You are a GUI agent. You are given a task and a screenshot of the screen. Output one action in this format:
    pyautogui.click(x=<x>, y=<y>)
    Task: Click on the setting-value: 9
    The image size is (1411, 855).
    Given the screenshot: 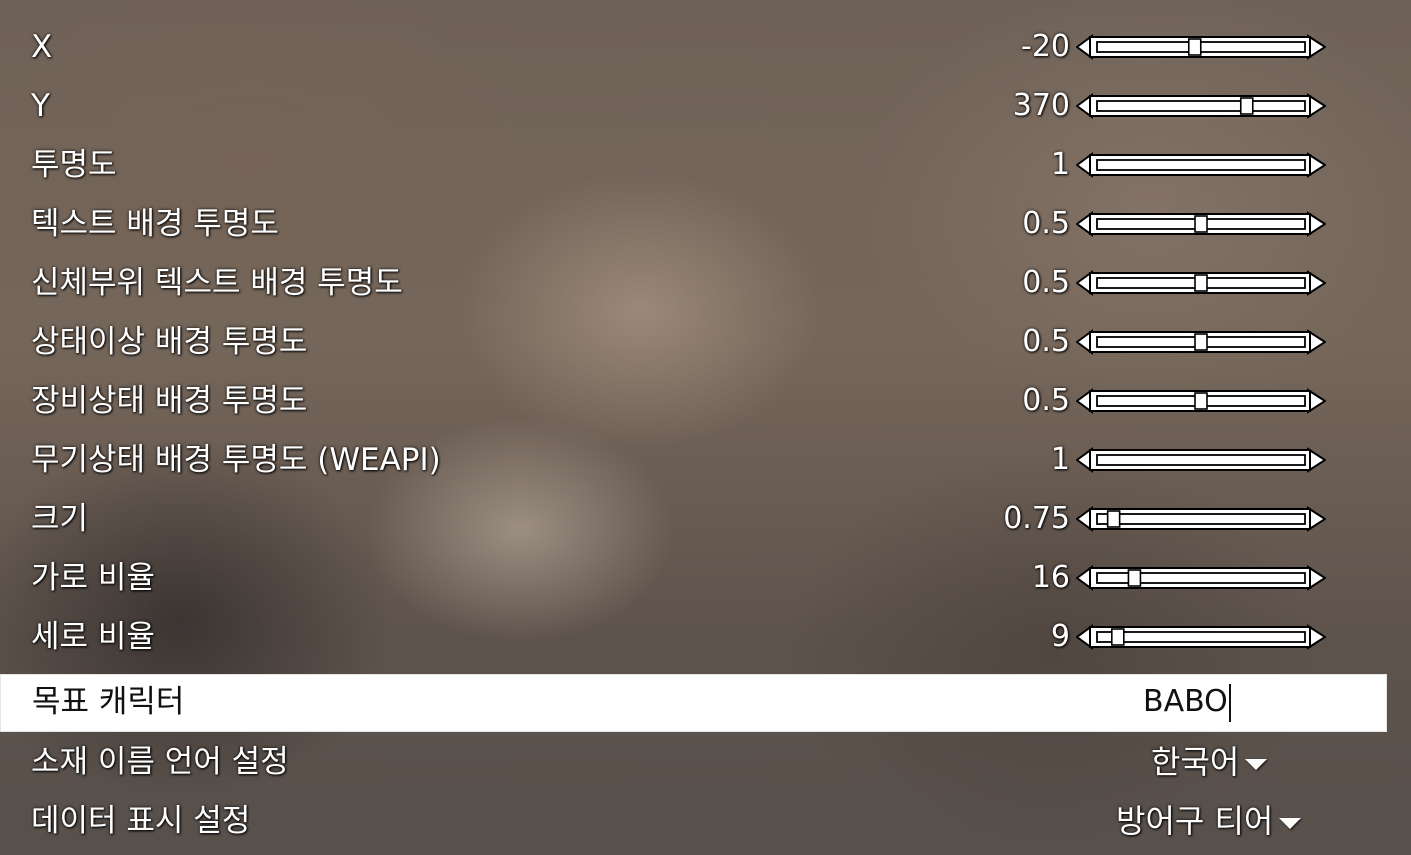 What is the action you would take?
    pyautogui.click(x=1060, y=636)
    